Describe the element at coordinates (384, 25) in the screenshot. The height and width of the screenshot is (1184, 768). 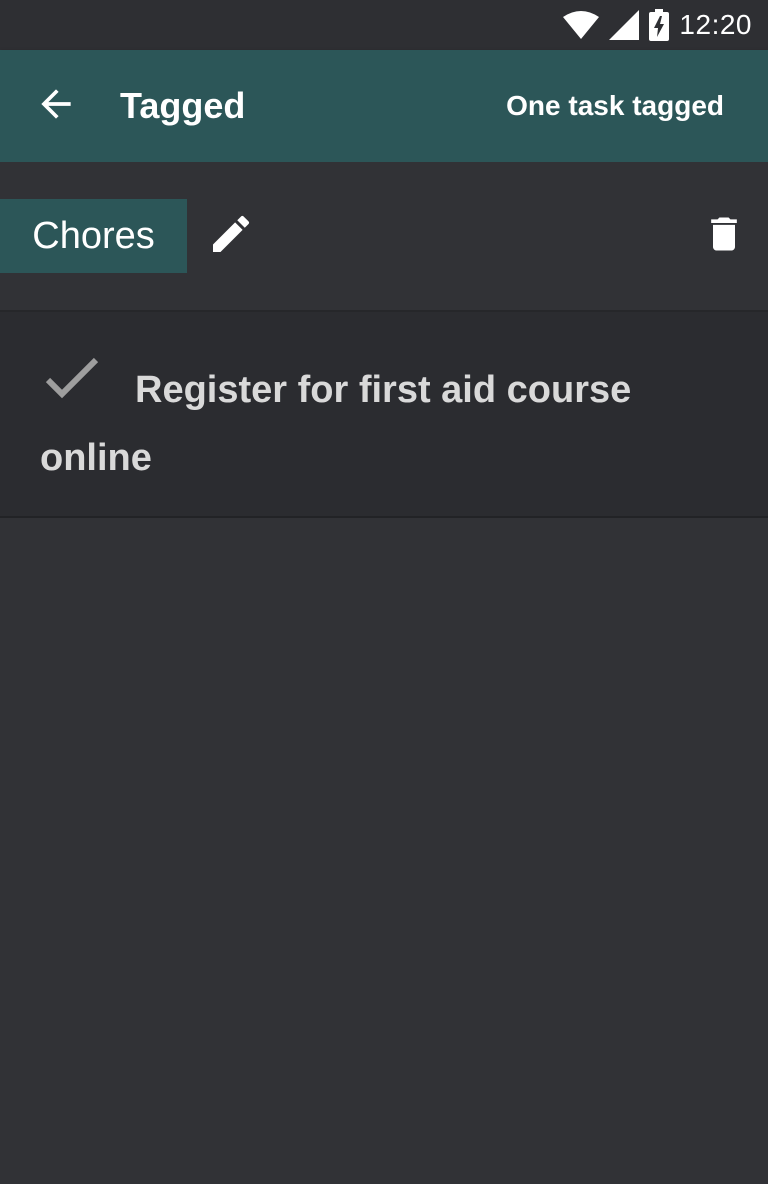
I see `status-bar: 12:20` at that location.